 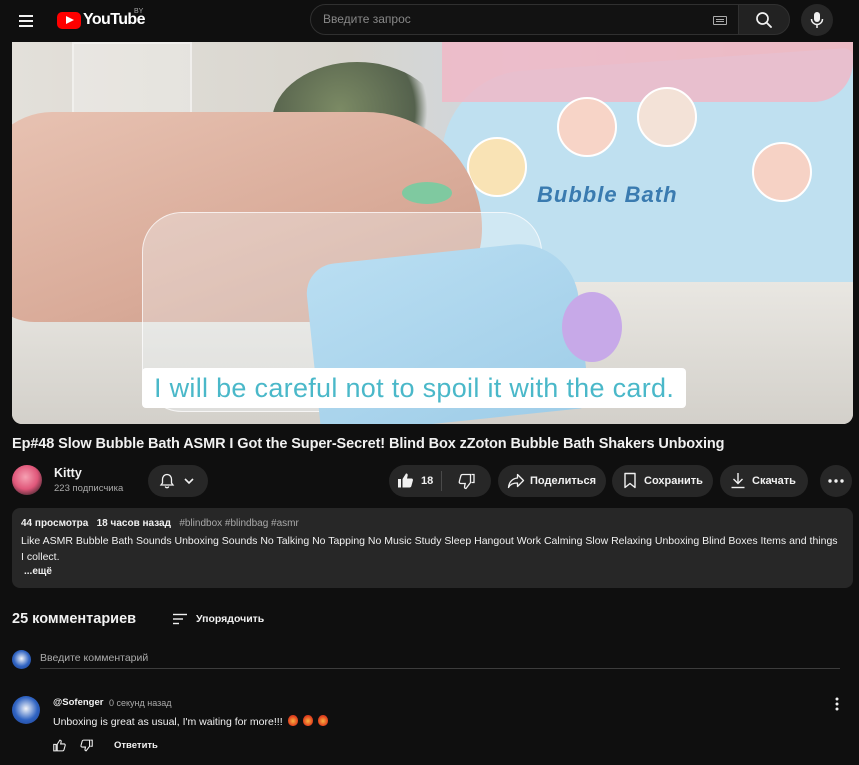 What do you see at coordinates (630, 480) in the screenshot?
I see `save-icon` at bounding box center [630, 480].